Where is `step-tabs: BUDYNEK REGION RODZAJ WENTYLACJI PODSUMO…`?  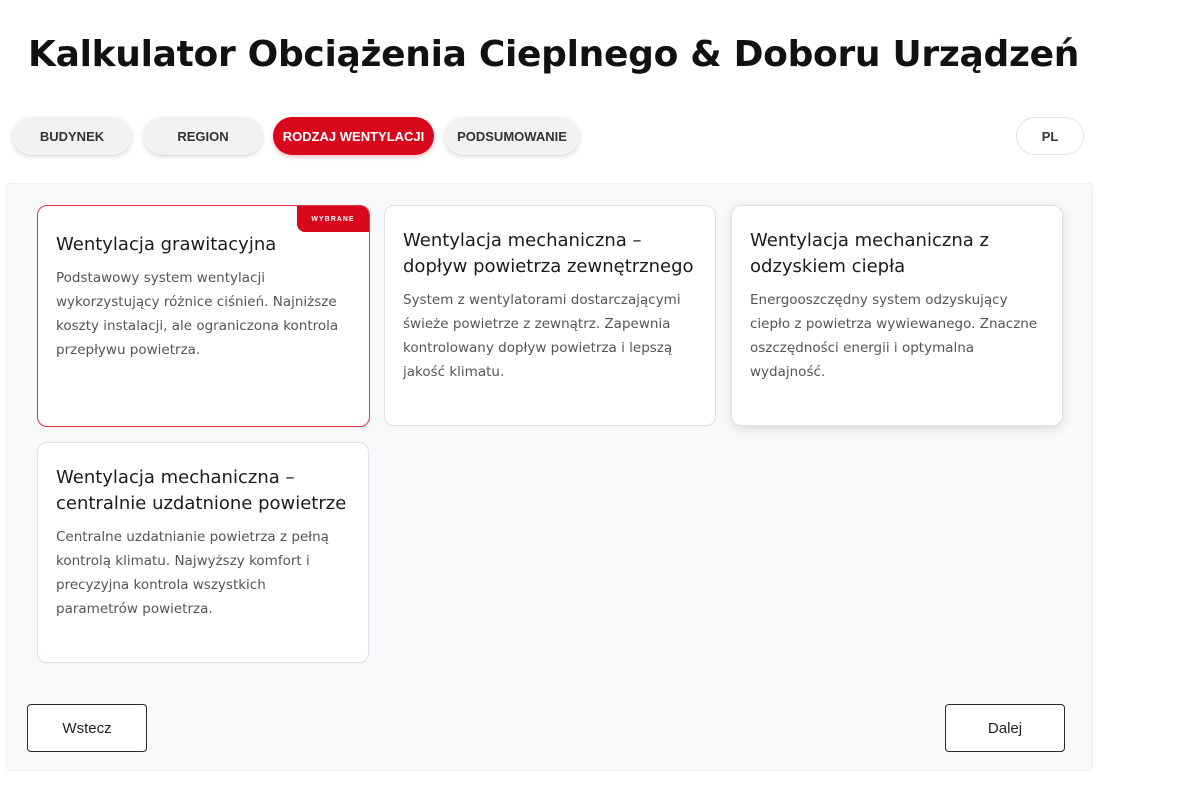 step-tabs: BUDYNEK REGION RODZAJ WENTYLACJI PODSUMO… is located at coordinates (552, 136).